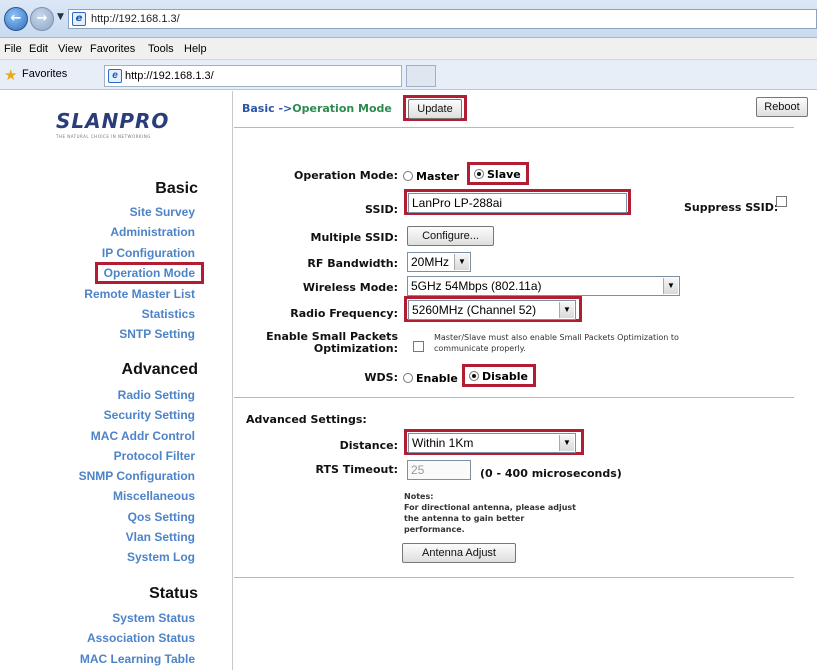  Describe the element at coordinates (161, 557) in the screenshot. I see `sidebar-item-system-log: System Log` at that location.